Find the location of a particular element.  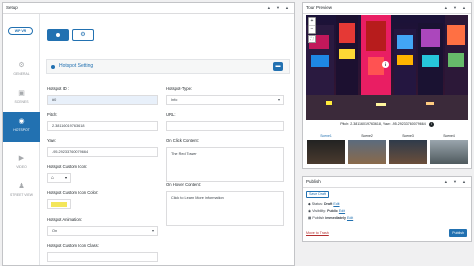

custom-icon-label: Hotspot Custom Icon: is located at coordinates (67, 166).